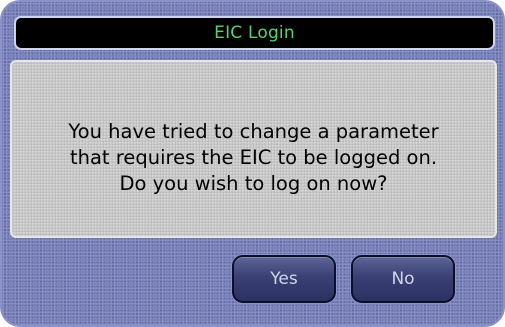 This screenshot has height=327, width=505. Describe the element at coordinates (403, 279) in the screenshot. I see `no-button: No` at that location.